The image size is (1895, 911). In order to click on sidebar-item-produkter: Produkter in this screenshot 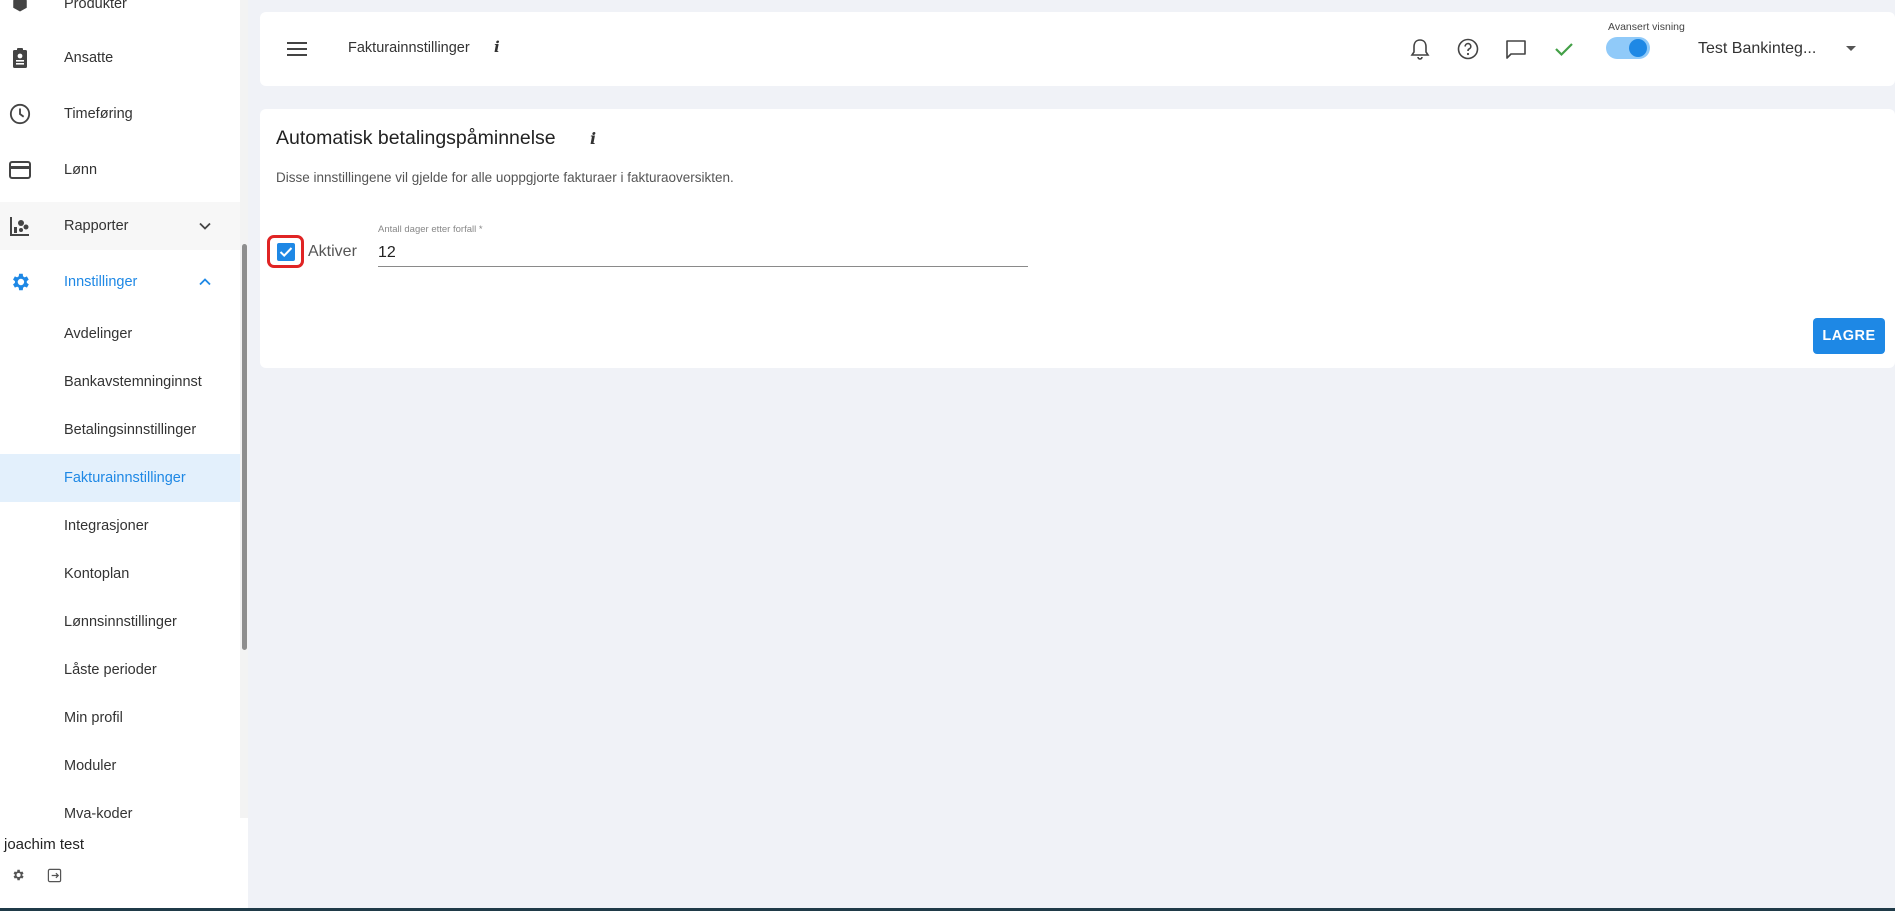, I will do `click(120, 14)`.